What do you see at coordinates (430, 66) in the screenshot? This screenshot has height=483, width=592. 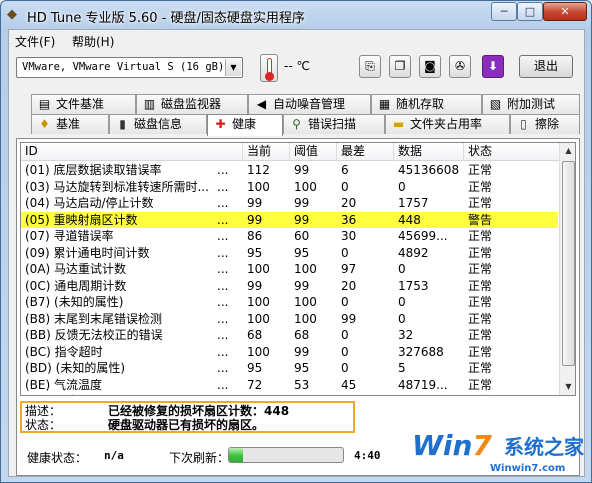 I see `screenshot-camera-icon: ◙` at bounding box center [430, 66].